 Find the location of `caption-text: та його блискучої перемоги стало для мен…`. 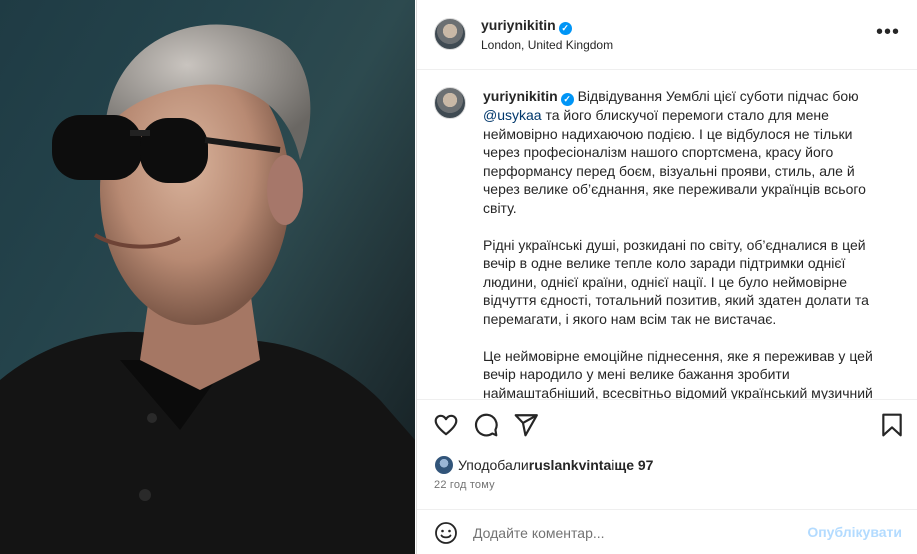

caption-text: та його блискучої перемоги стало для мен… is located at coordinates (674, 161).